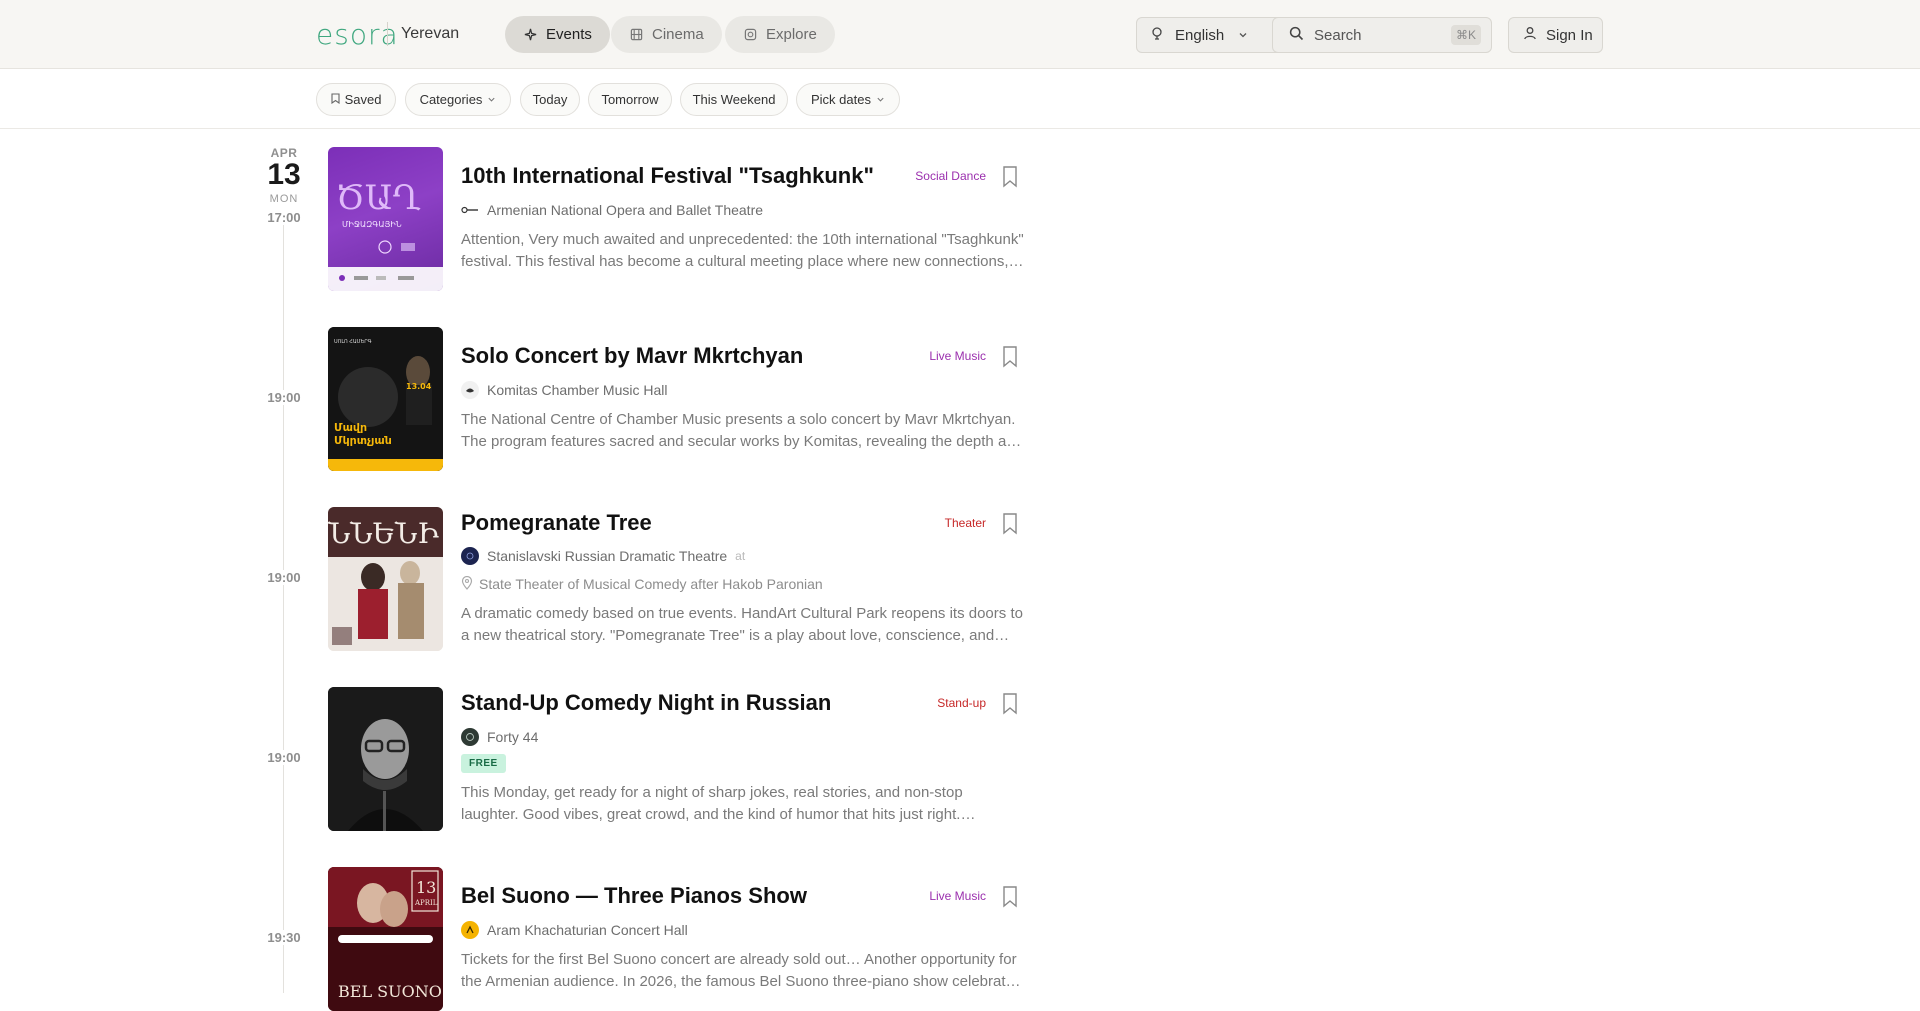 This screenshot has height=1011, width=1920. Describe the element at coordinates (426, 887) in the screenshot. I see `svg-text: 13` at that location.